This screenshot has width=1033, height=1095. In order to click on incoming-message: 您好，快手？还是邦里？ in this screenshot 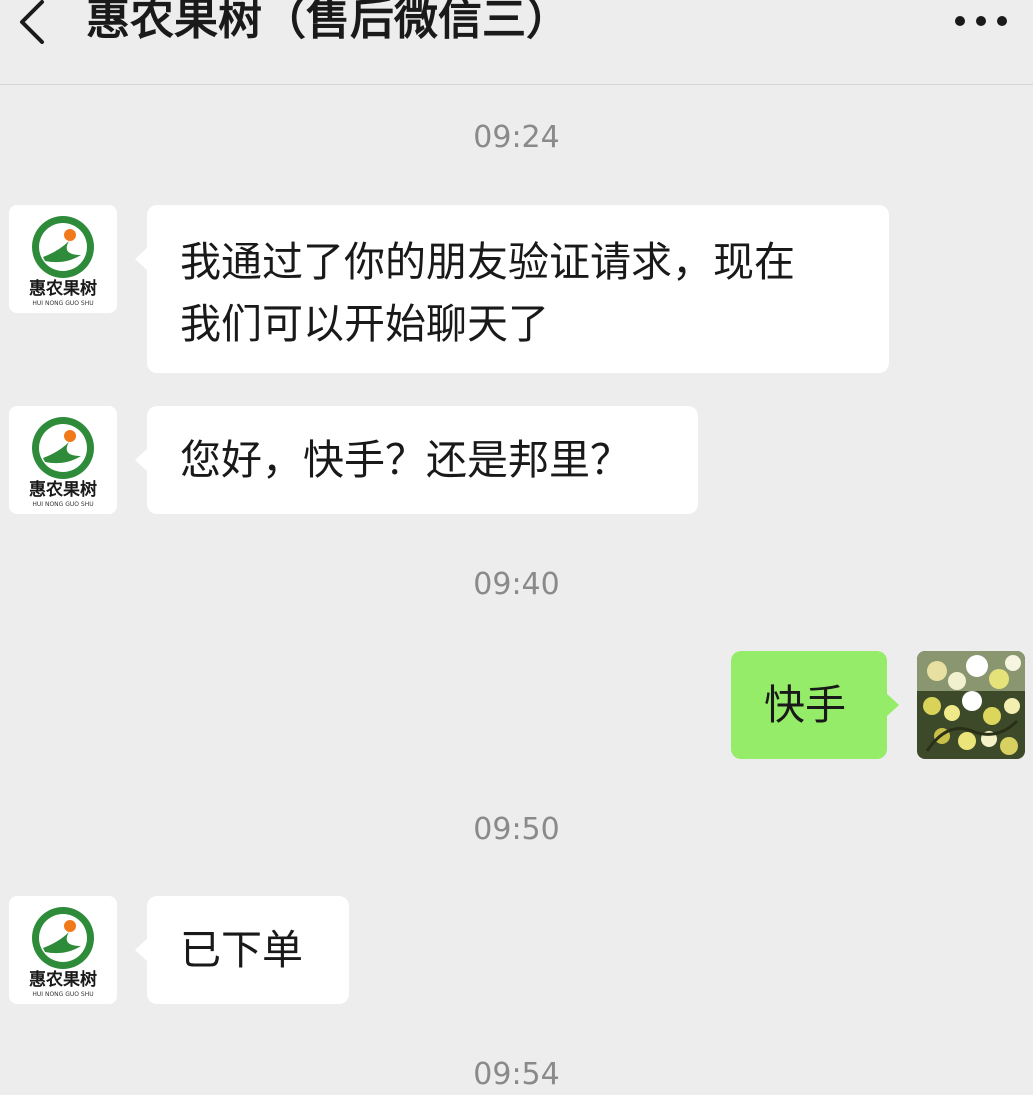, I will do `click(416, 460)`.